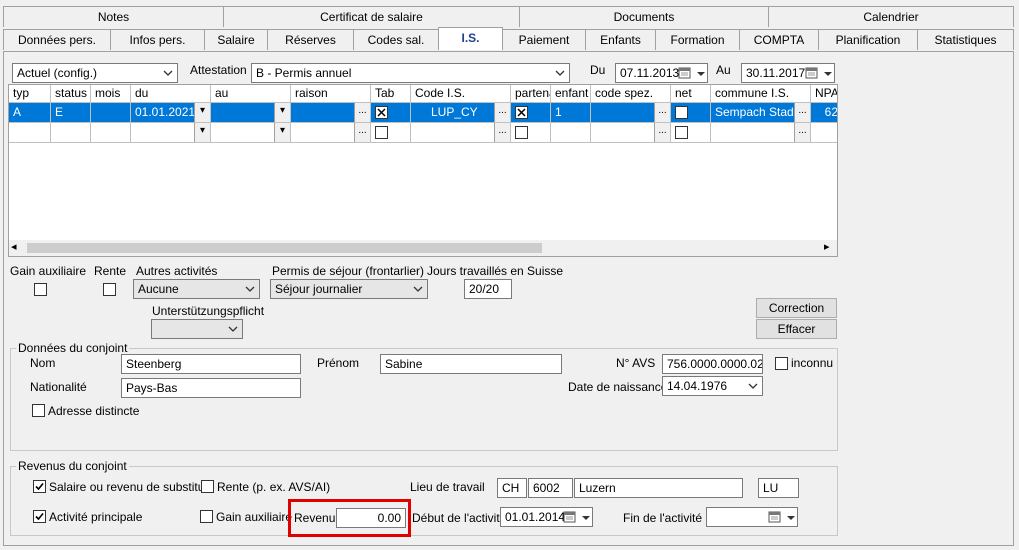  I want to click on cell-typ: A, so click(30, 113).